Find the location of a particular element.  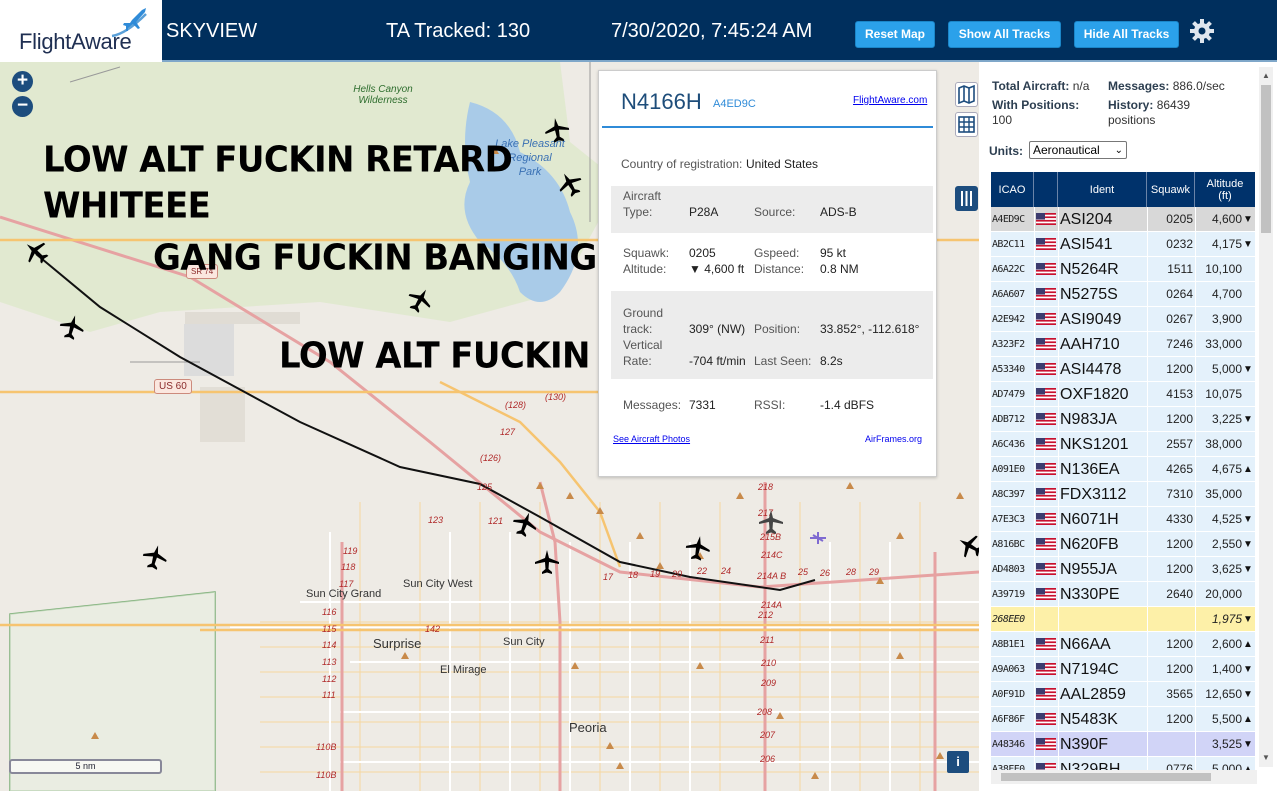

table-row: A816BC N620FB 1200 2,550 ▼ is located at coordinates (1123, 544).